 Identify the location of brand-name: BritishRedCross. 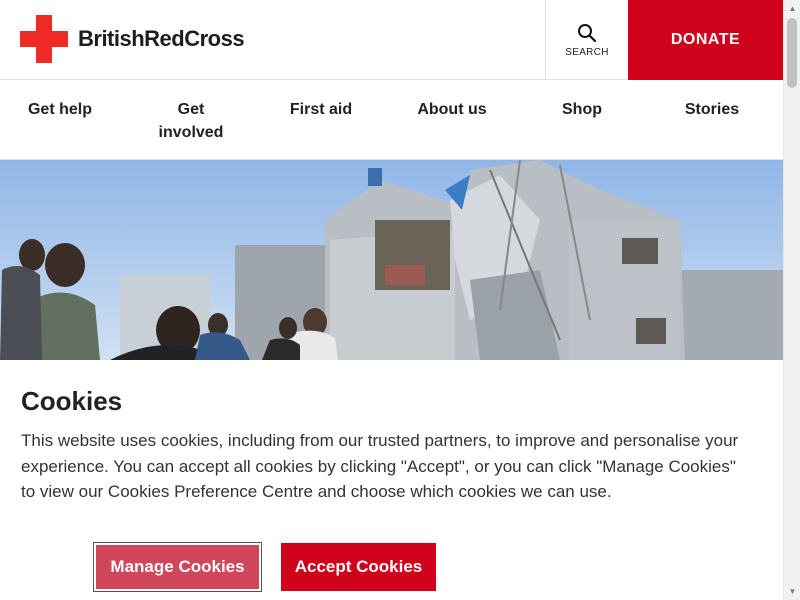
(161, 38).